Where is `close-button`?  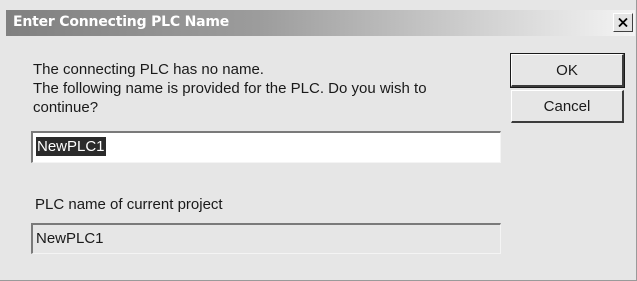 close-button is located at coordinates (623, 22).